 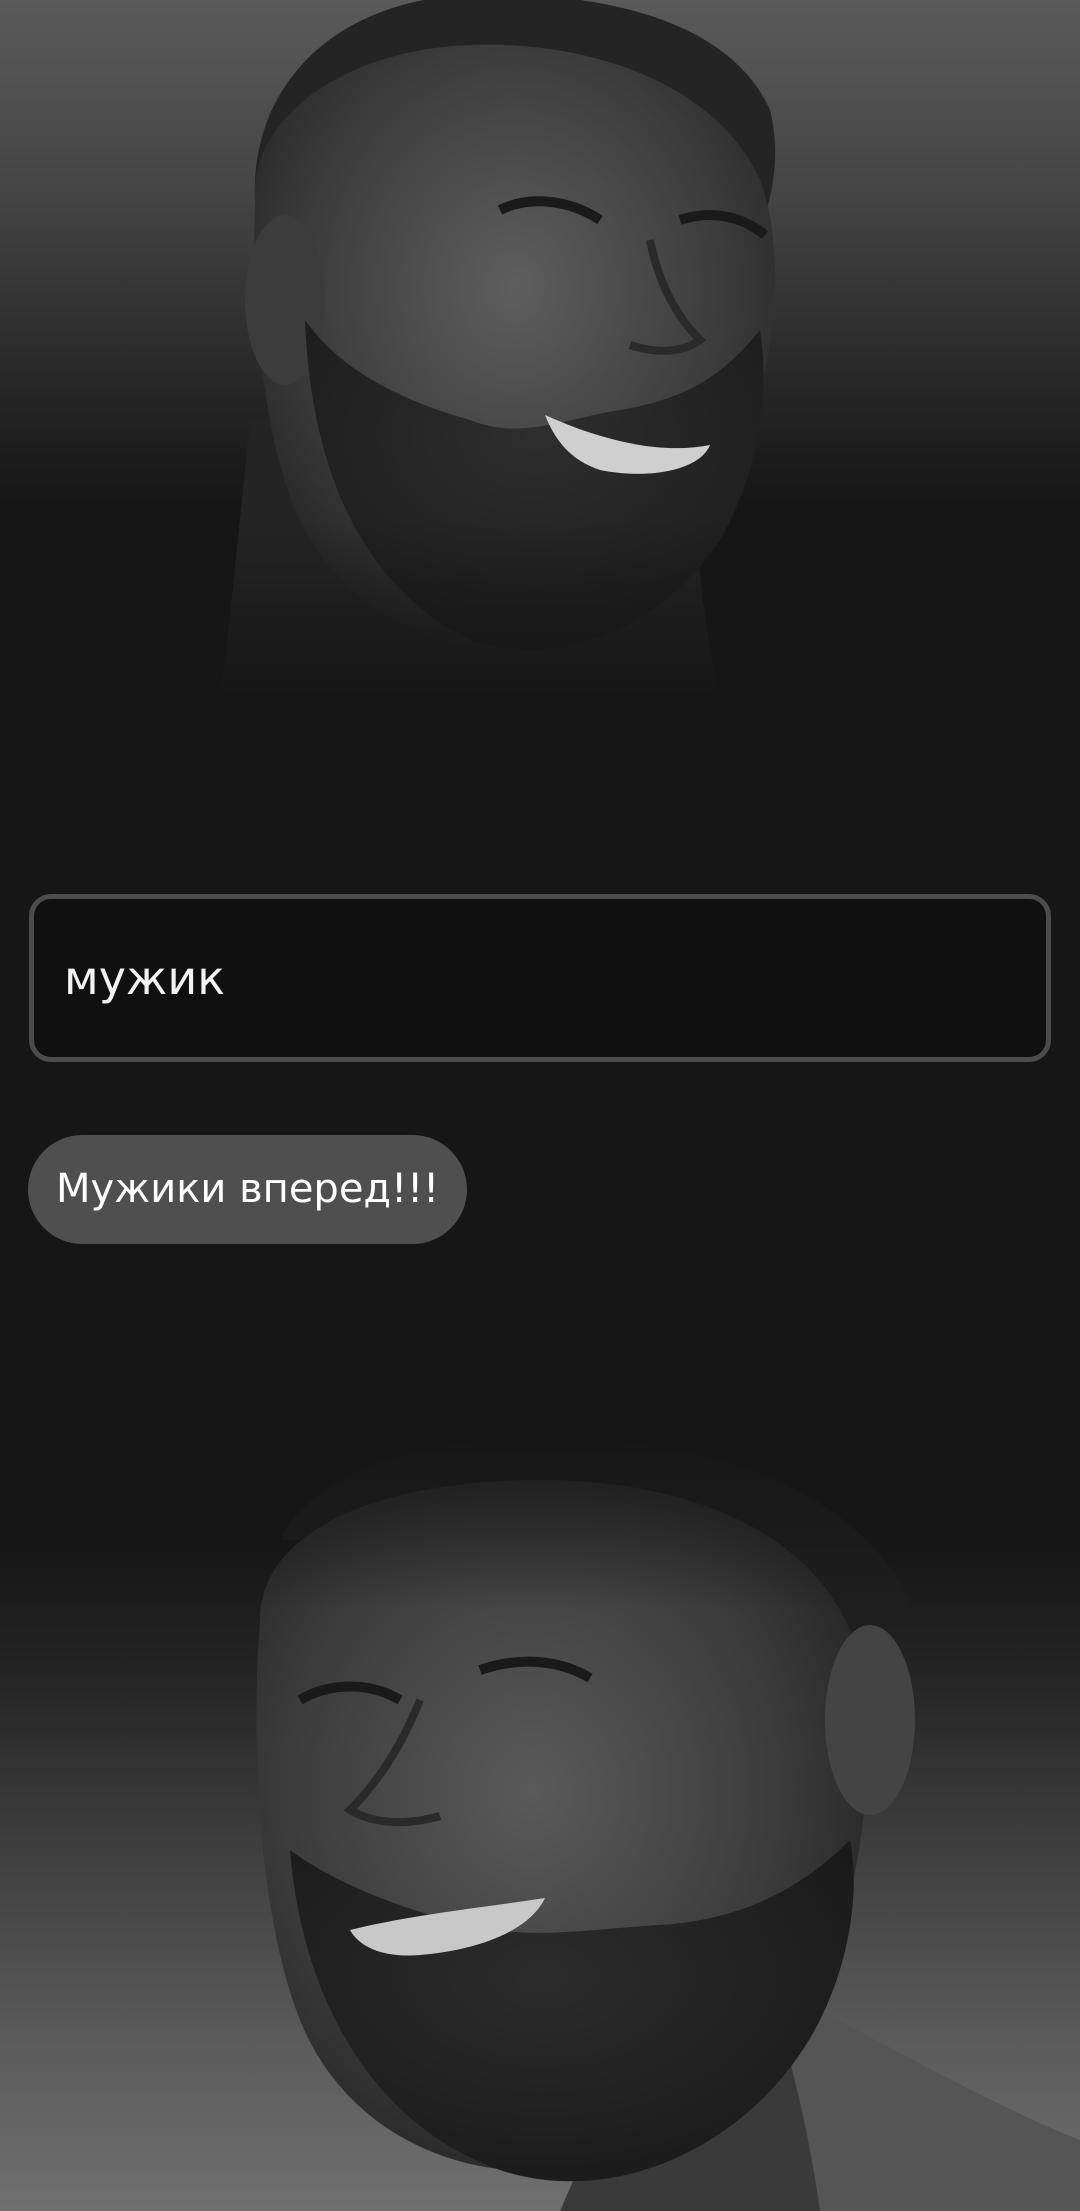 I want to click on suggestion-chip: Мужики вперед!!!, so click(x=248, y=1189).